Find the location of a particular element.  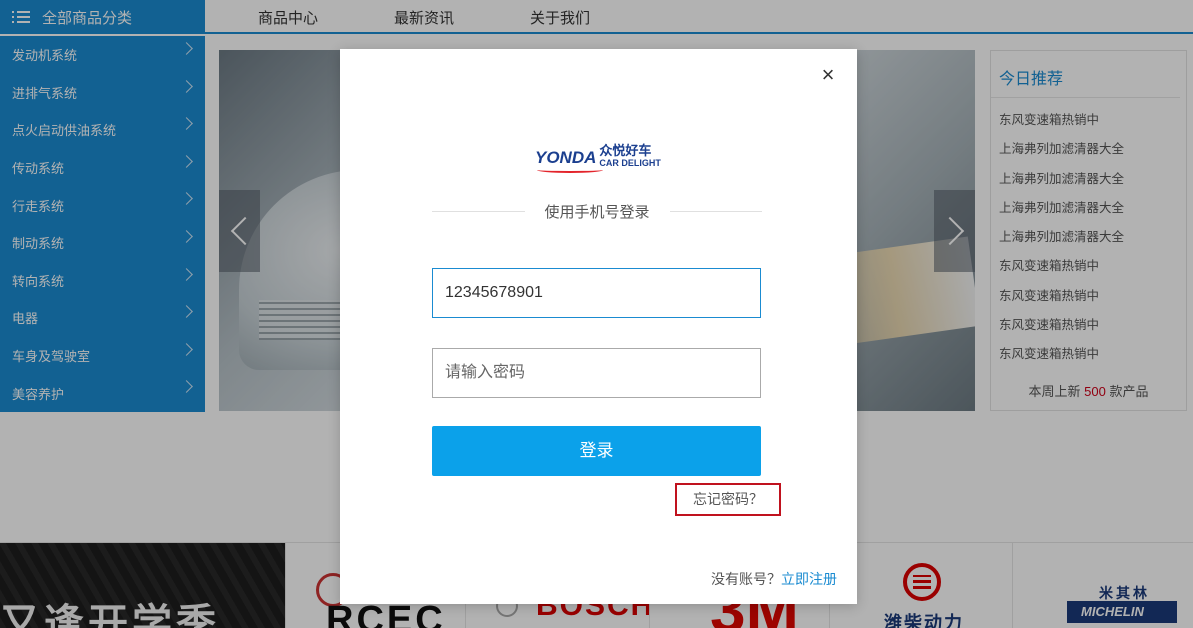

brand-logo: YONDA 众悦好车 CAR DELIGHT is located at coordinates (598, 154).